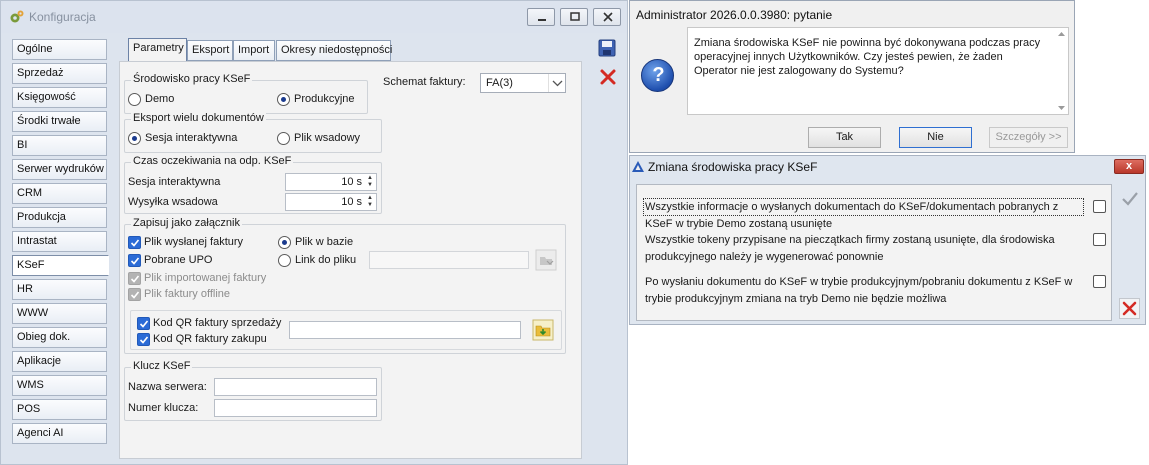 Image resolution: width=1149 pixels, height=465 pixels. I want to click on schema-select: FA(3), so click(523, 83).